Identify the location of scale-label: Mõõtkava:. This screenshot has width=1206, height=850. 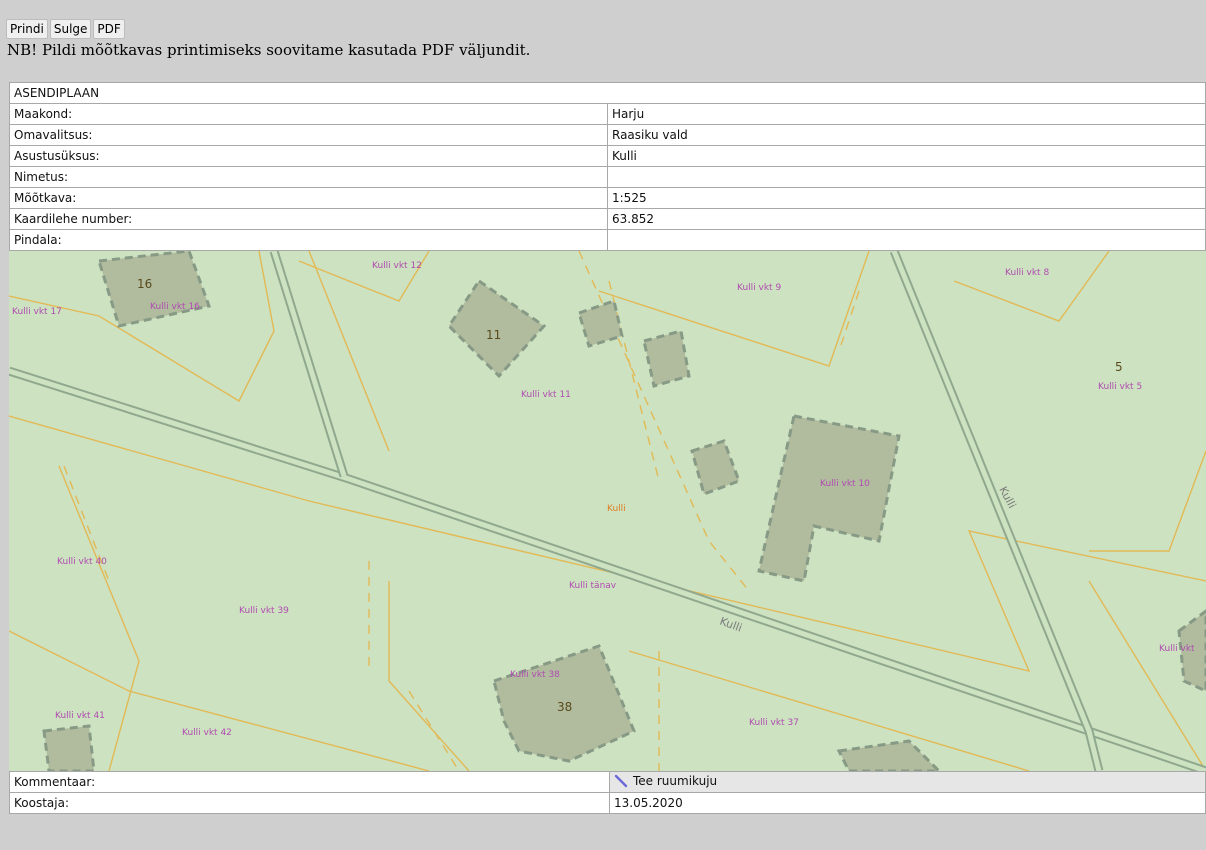
(308, 198).